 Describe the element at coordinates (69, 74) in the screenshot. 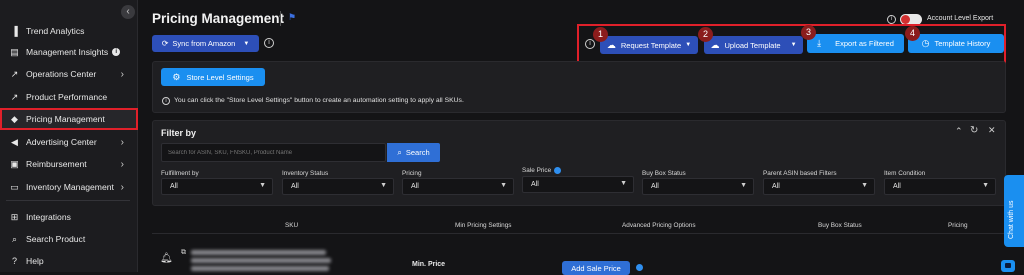

I see `sidebar-item-operations-center: ↗ Operations Center ›` at that location.